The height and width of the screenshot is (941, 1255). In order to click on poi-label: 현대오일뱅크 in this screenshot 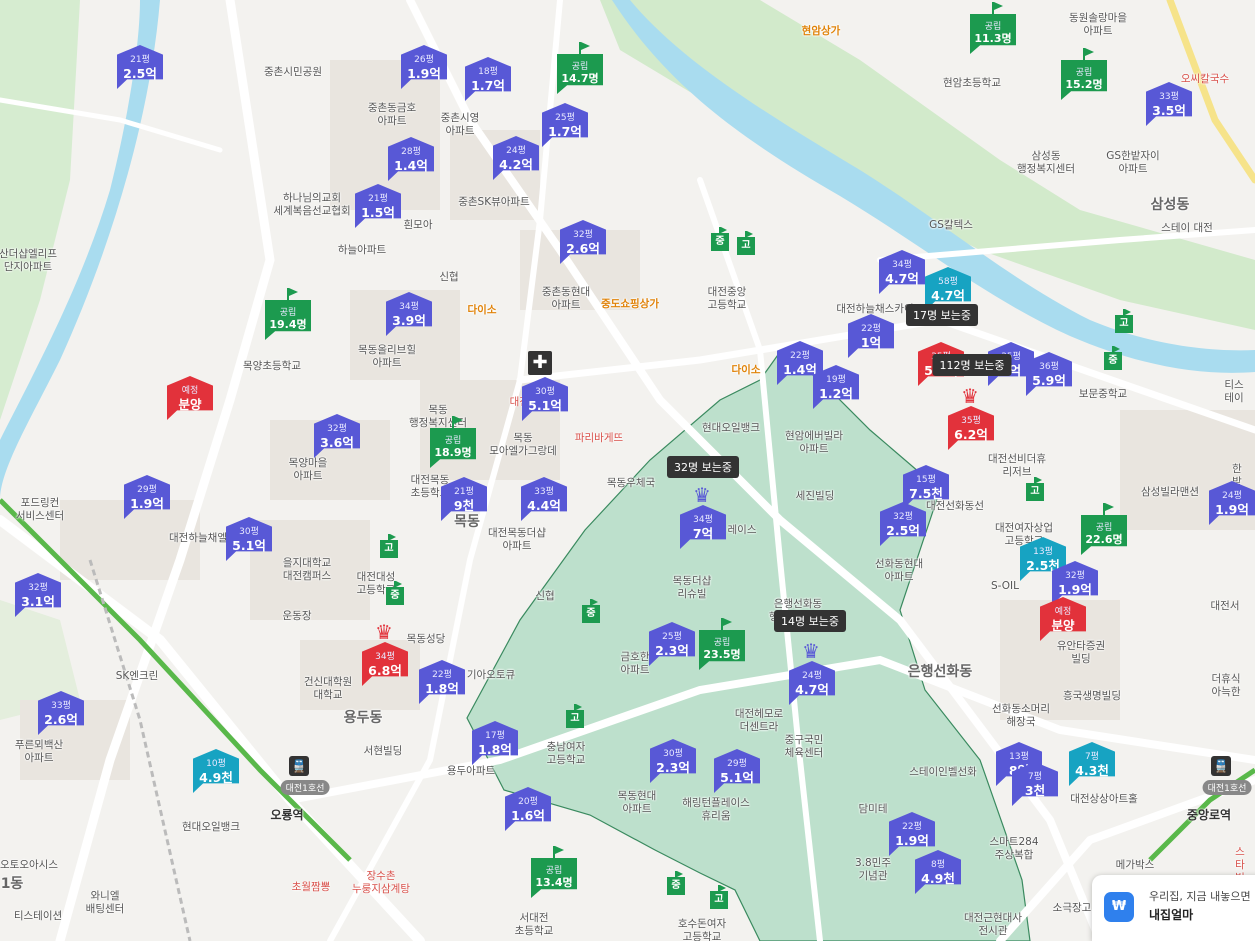, I will do `click(731, 428)`.